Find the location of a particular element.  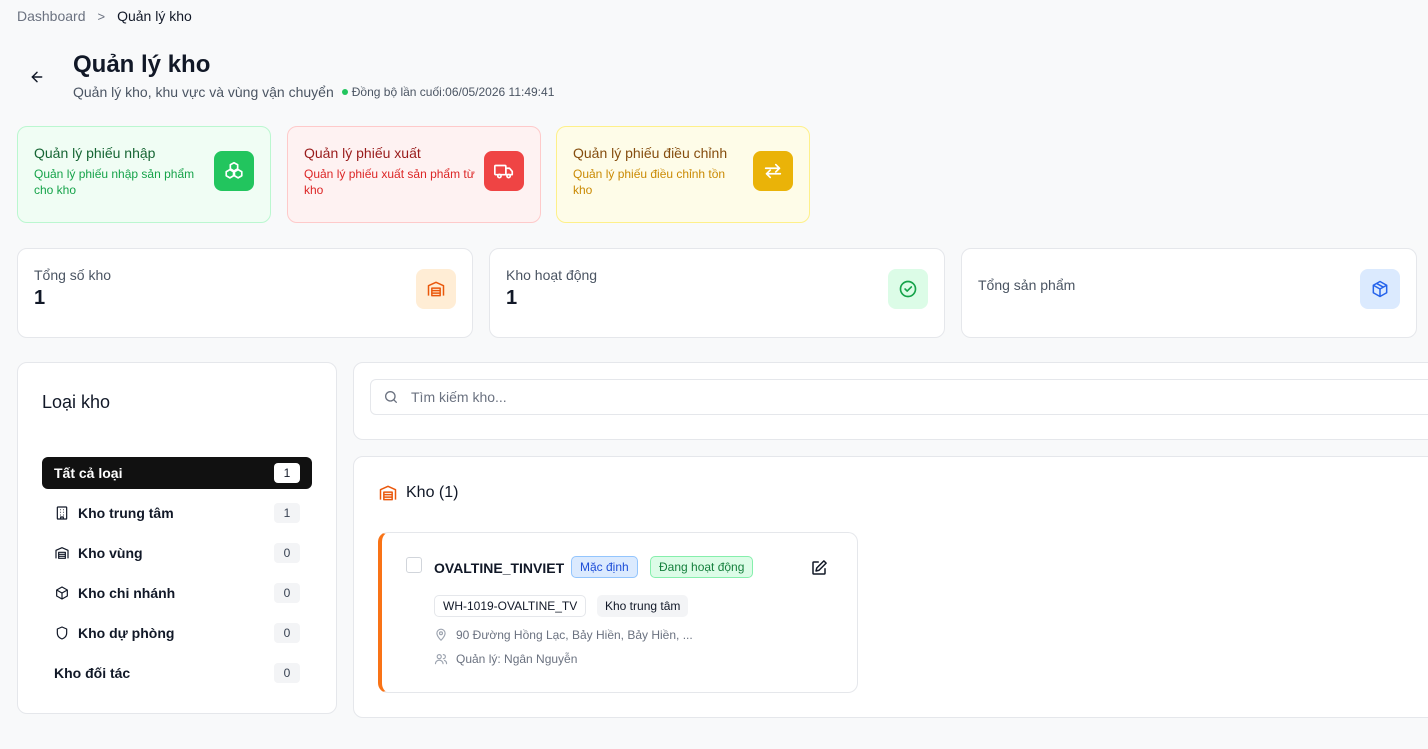

swap-arrows-icon is located at coordinates (773, 171).